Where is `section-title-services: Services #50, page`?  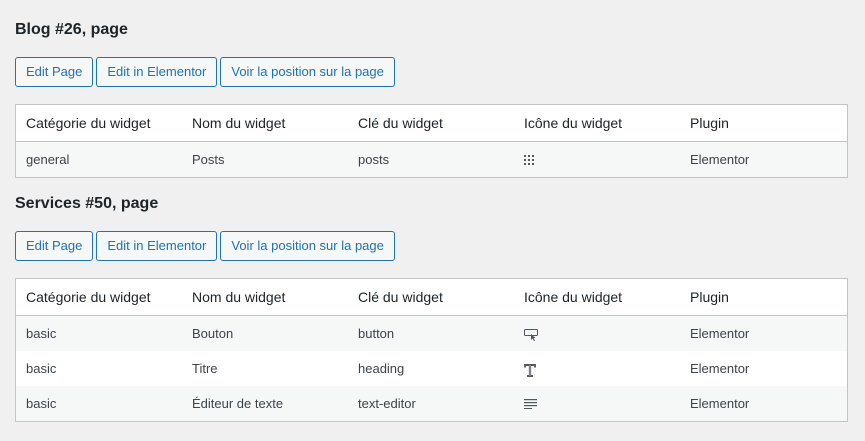
section-title-services: Services #50, page is located at coordinates (87, 203).